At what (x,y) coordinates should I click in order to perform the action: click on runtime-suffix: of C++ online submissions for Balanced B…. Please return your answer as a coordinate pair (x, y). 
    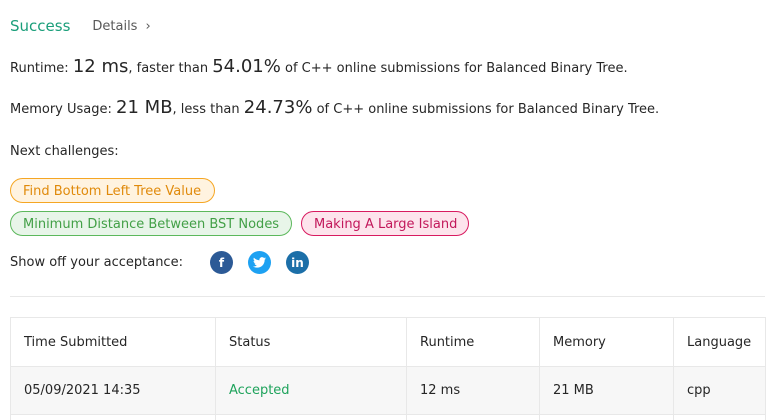
    Looking at the image, I should click on (456, 68).